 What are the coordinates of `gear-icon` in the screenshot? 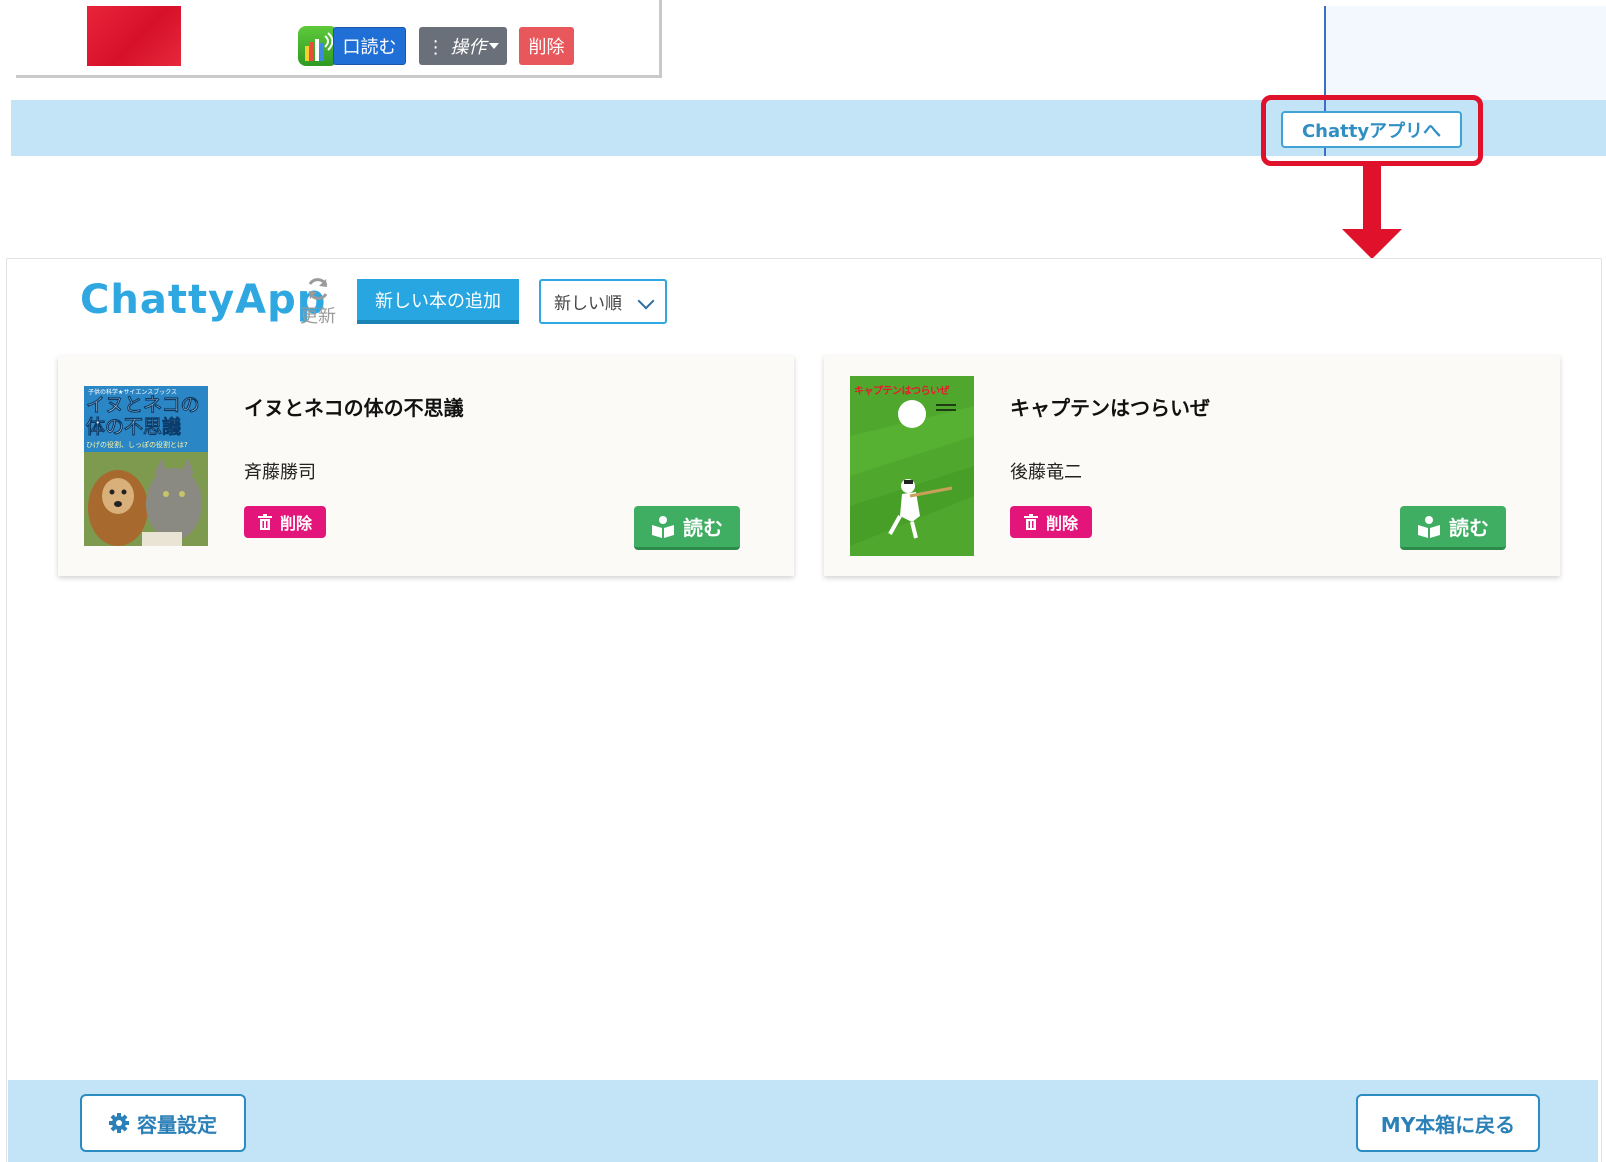 It's located at (119, 1123).